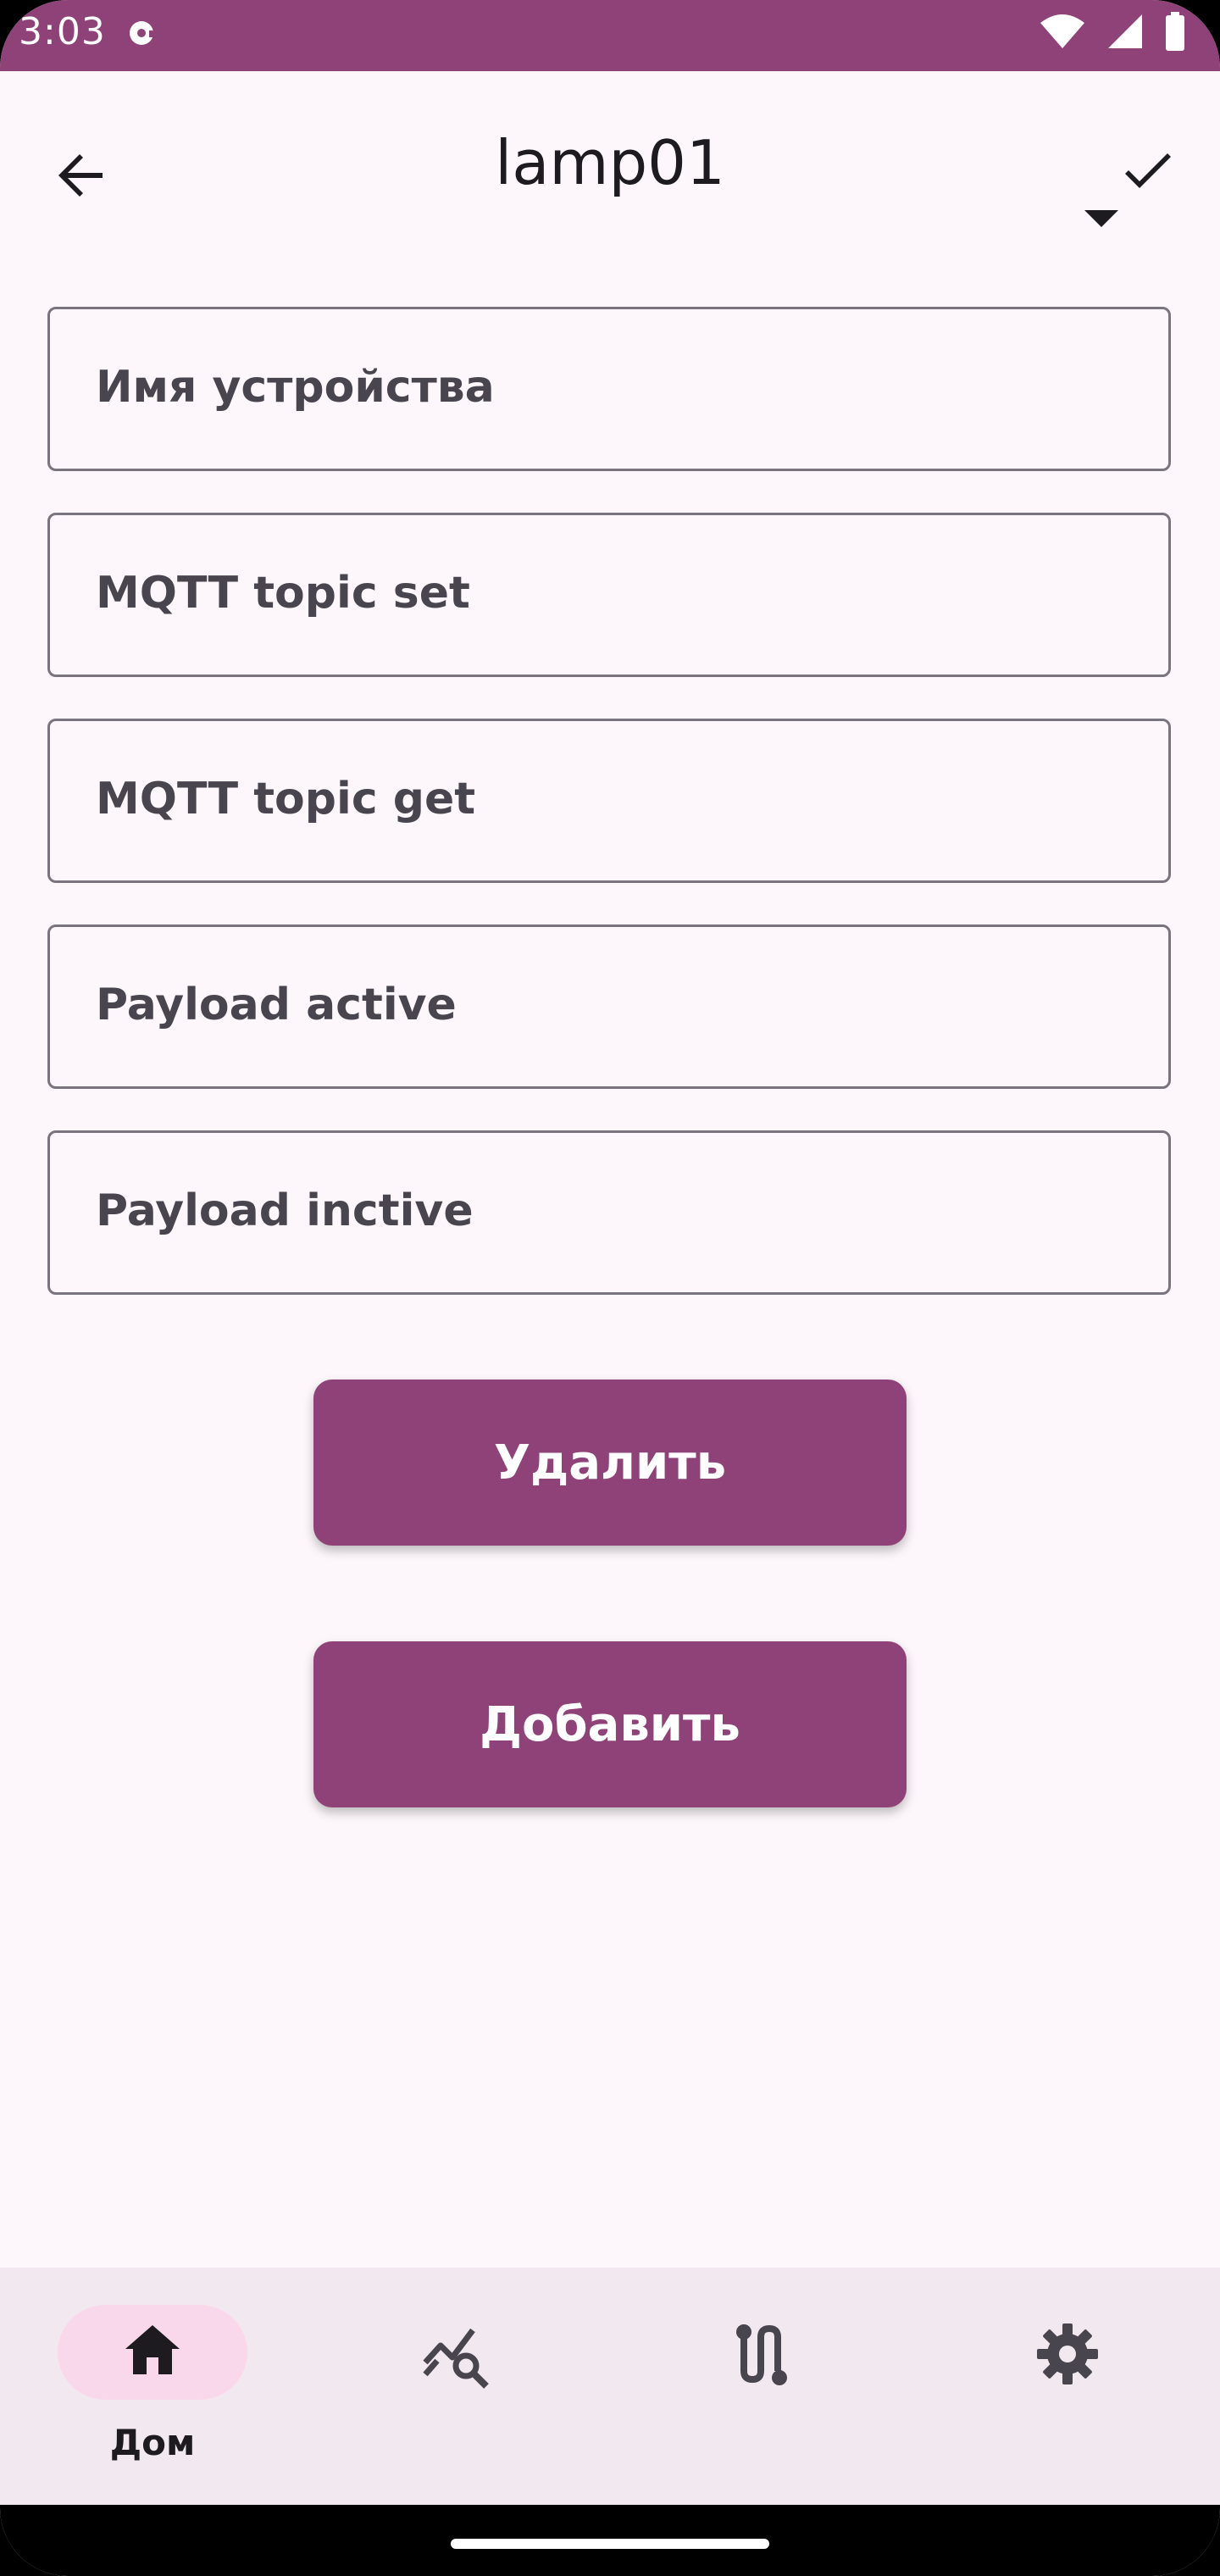 The width and height of the screenshot is (1220, 2576). I want to click on chart-search-icon, so click(457, 2355).